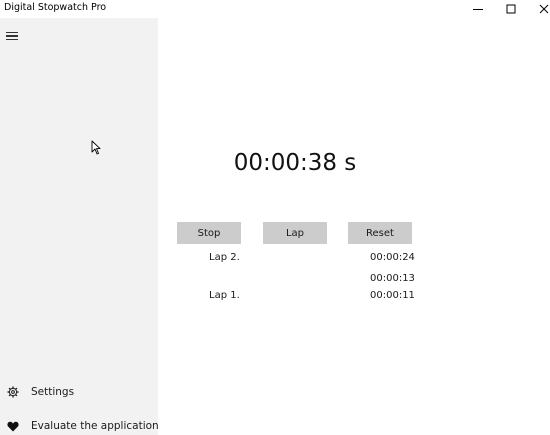  I want to click on lap-label: Lap 2., so click(224, 257).